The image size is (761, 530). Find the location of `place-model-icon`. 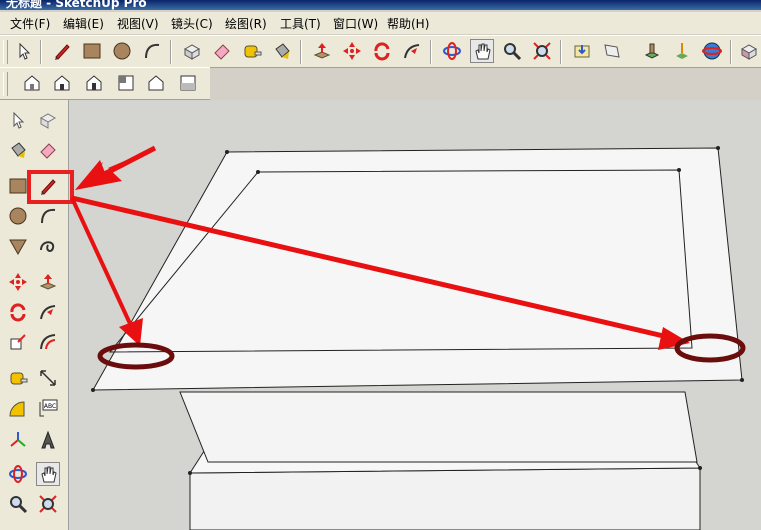

place-model-icon is located at coordinates (652, 51).